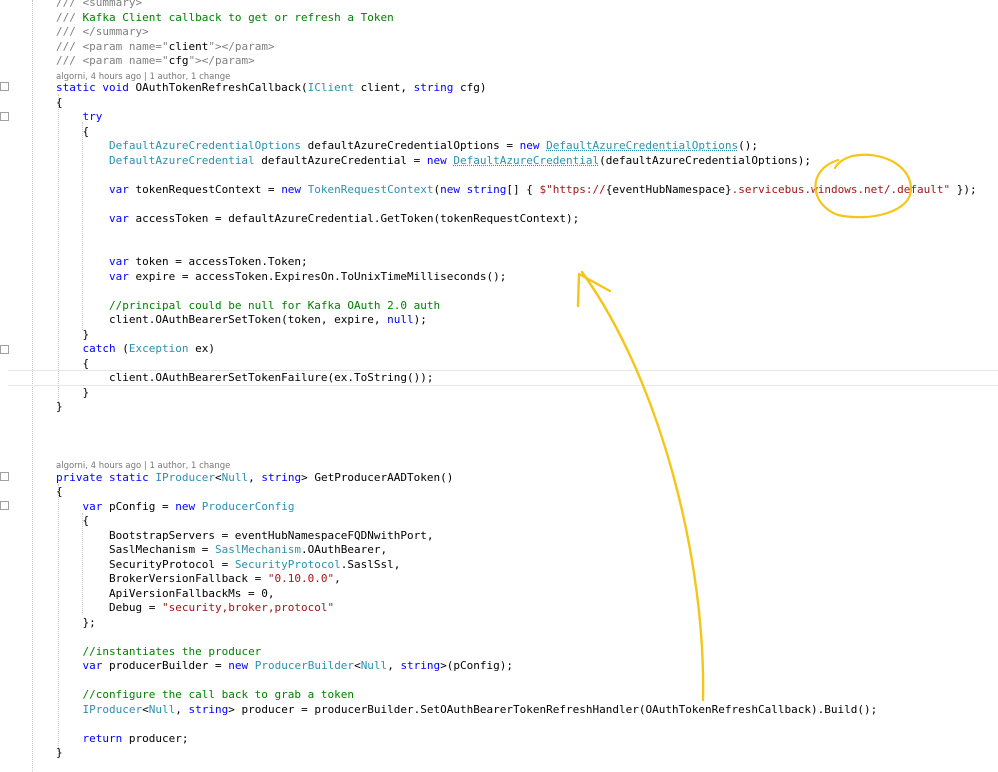 Image resolution: width=998 pixels, height=772 pixels. What do you see at coordinates (863, 186) in the screenshot?
I see `highlight-circle` at bounding box center [863, 186].